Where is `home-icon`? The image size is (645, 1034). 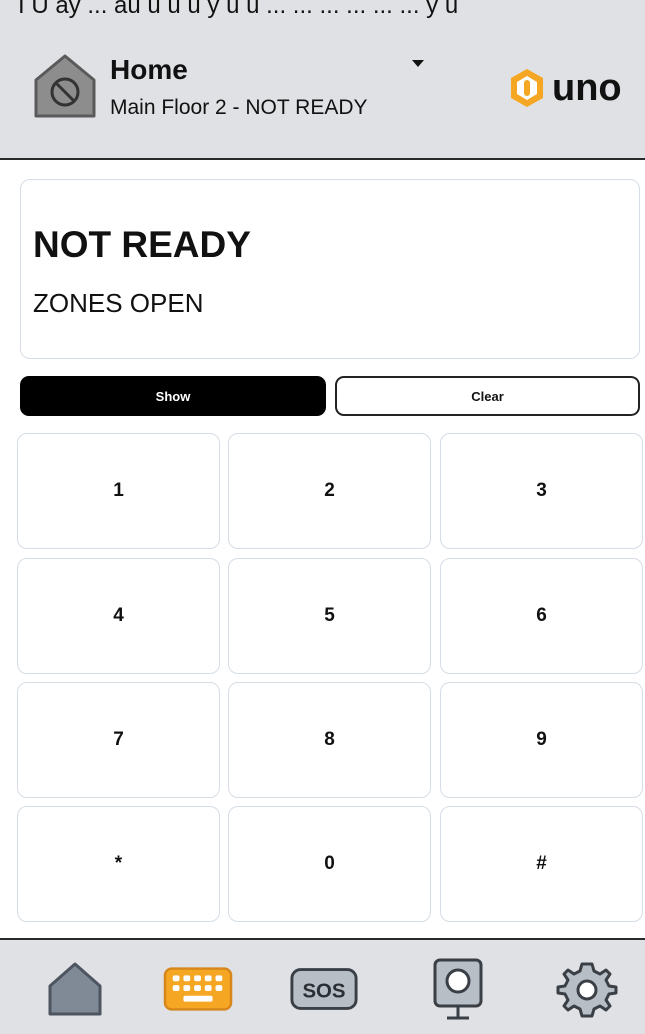 home-icon is located at coordinates (75, 989).